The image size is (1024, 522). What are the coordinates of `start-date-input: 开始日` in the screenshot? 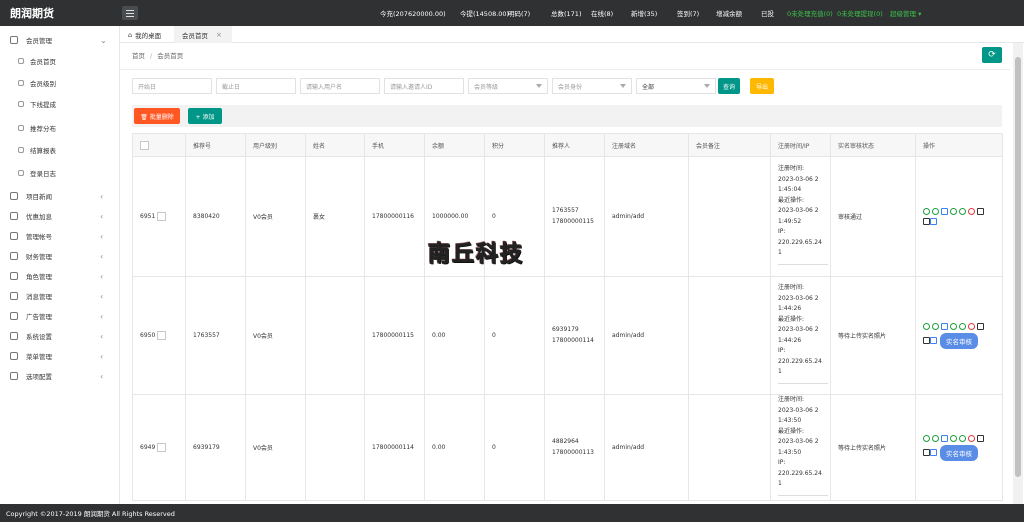 It's located at (172, 86).